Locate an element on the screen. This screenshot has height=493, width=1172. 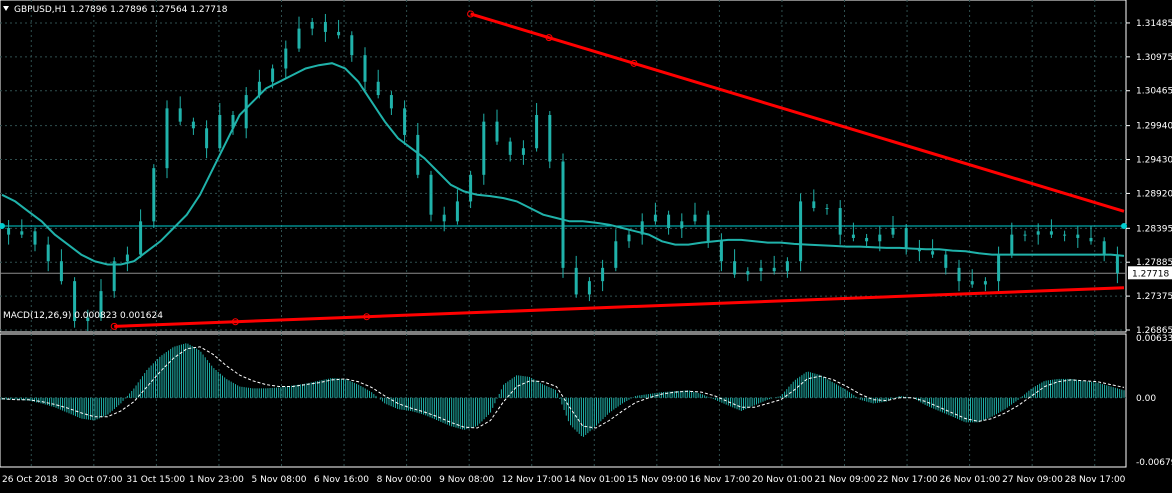
x-tick-label: 30 Oct 07:00 is located at coordinates (93, 480).